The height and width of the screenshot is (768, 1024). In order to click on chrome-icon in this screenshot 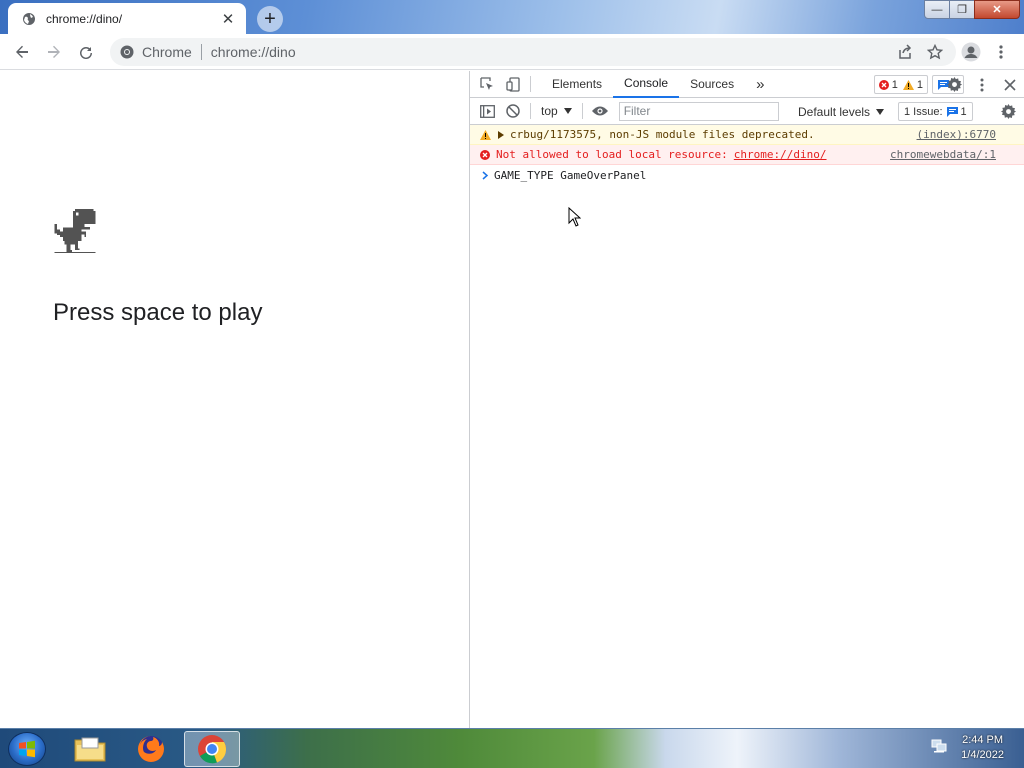, I will do `click(212, 749)`.